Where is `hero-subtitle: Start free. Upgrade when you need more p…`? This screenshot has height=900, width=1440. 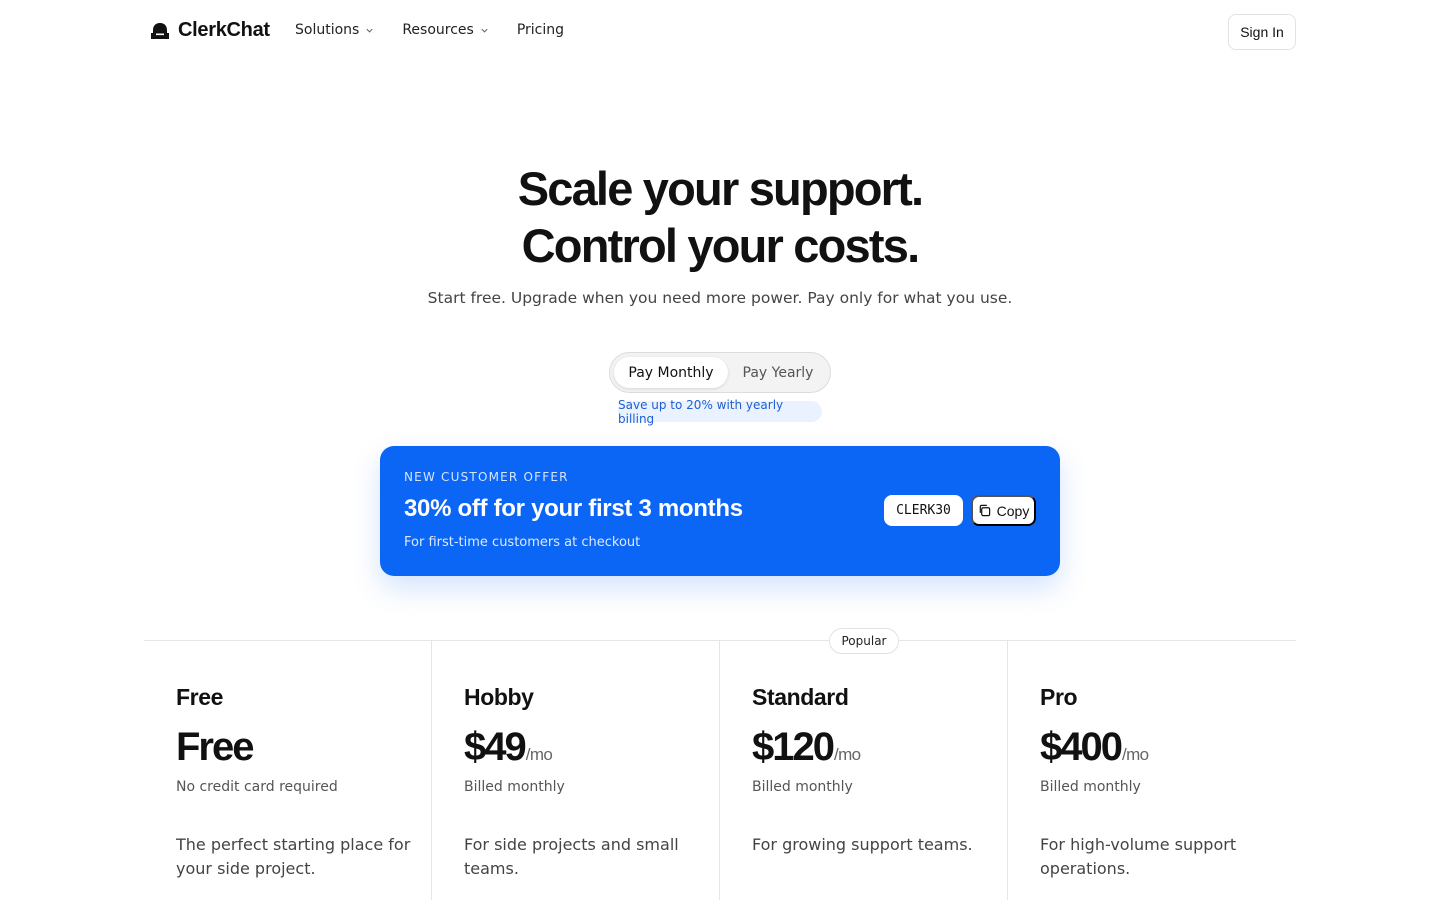
hero-subtitle: Start free. Upgrade when you need more p… is located at coordinates (720, 298).